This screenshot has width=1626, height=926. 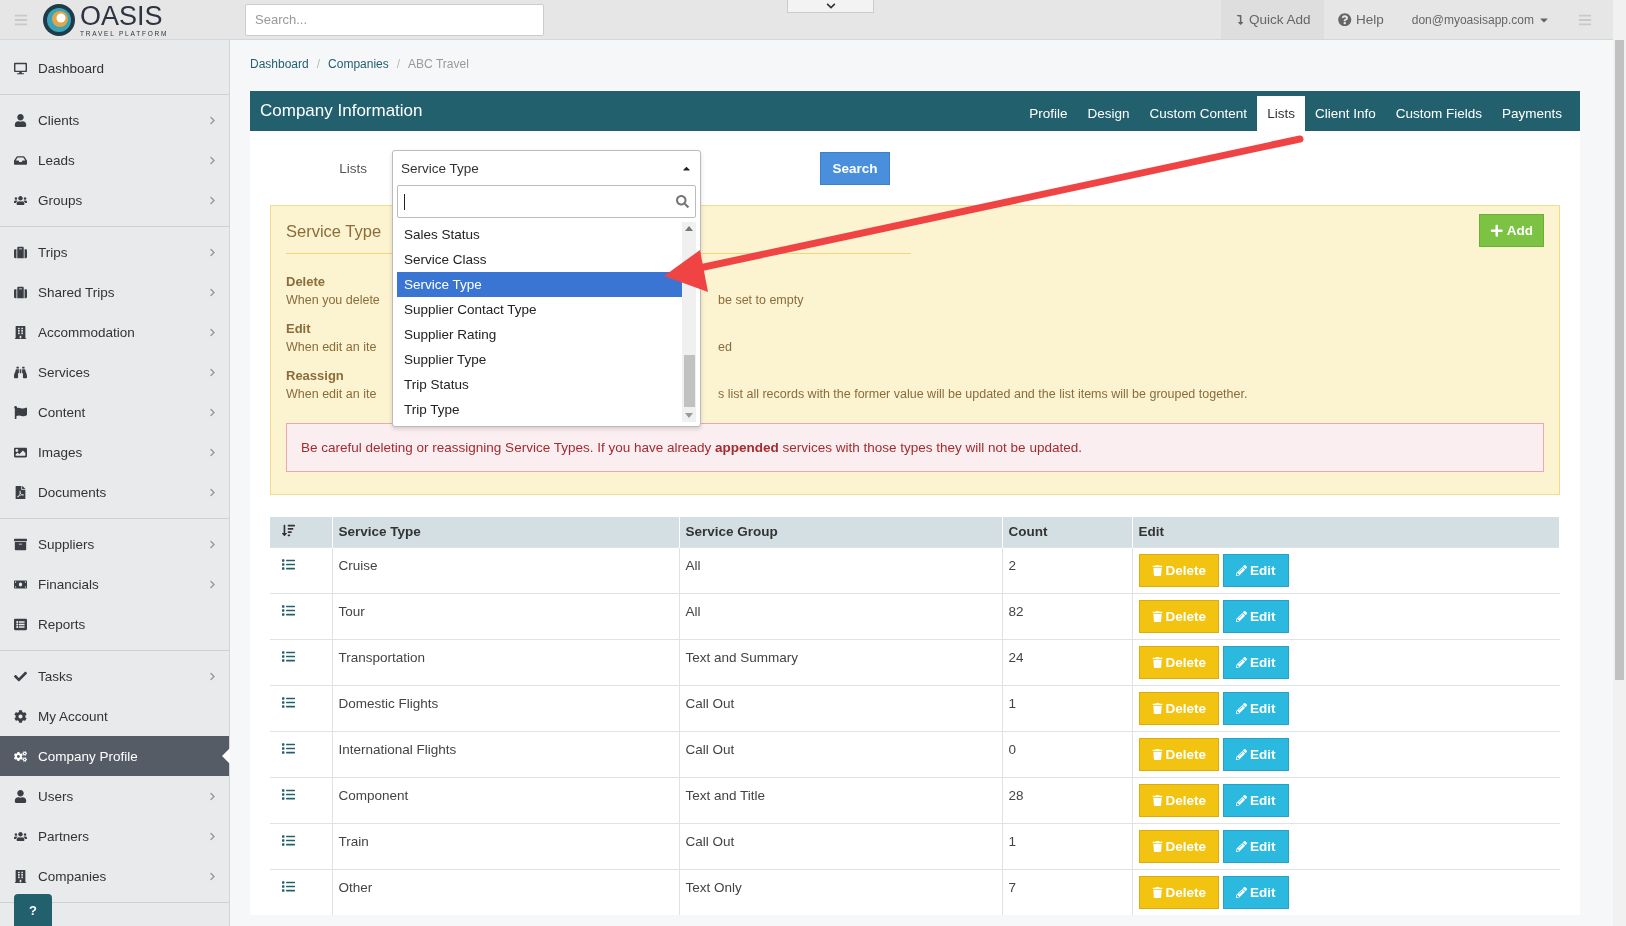 What do you see at coordinates (1108, 113) in the screenshot?
I see `tab: Design` at bounding box center [1108, 113].